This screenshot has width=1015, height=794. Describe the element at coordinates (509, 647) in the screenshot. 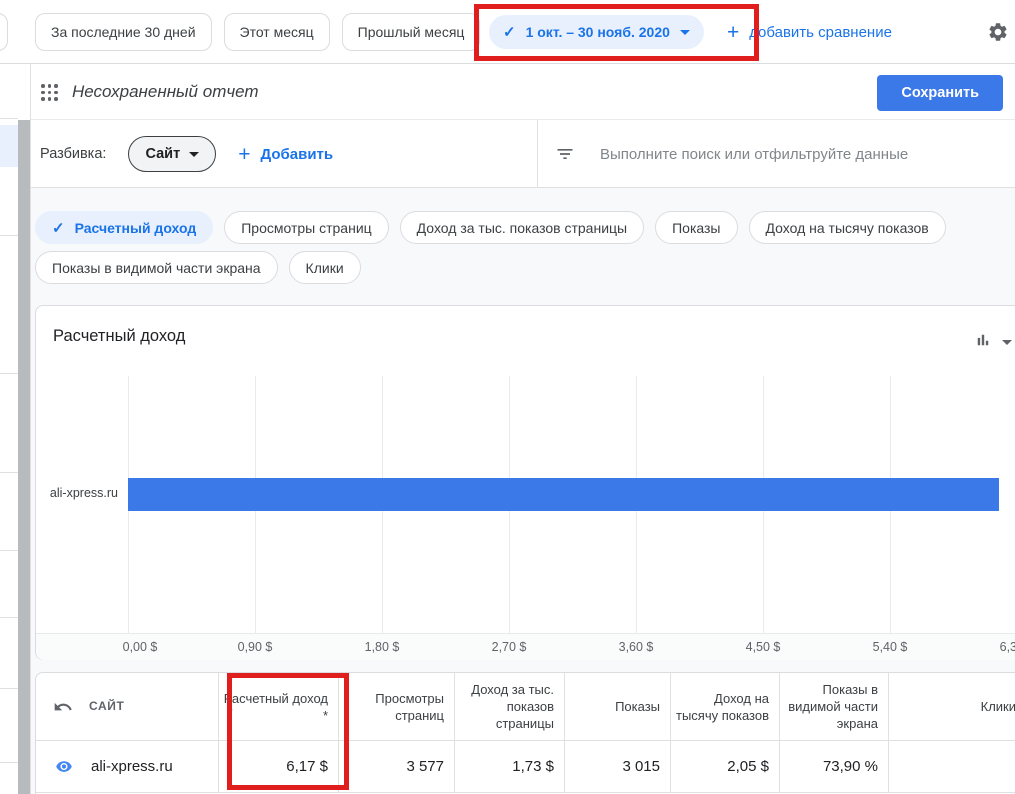

I see `x-tick: 2,70 $` at that location.